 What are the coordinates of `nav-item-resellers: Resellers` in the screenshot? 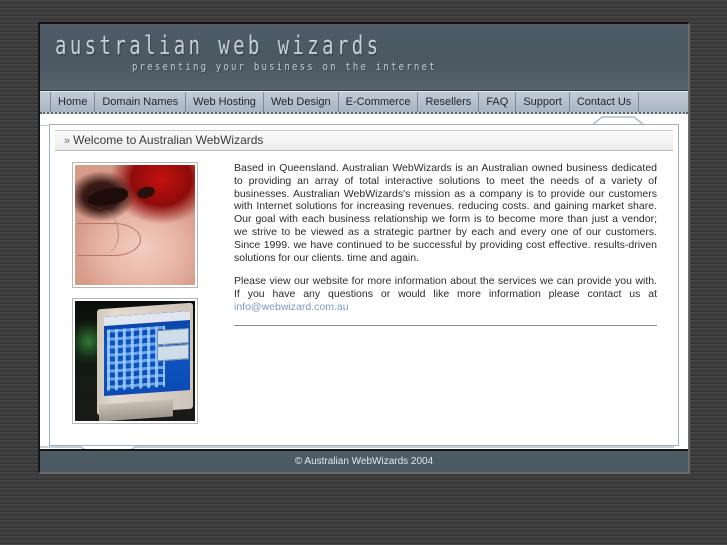 It's located at (449, 102).